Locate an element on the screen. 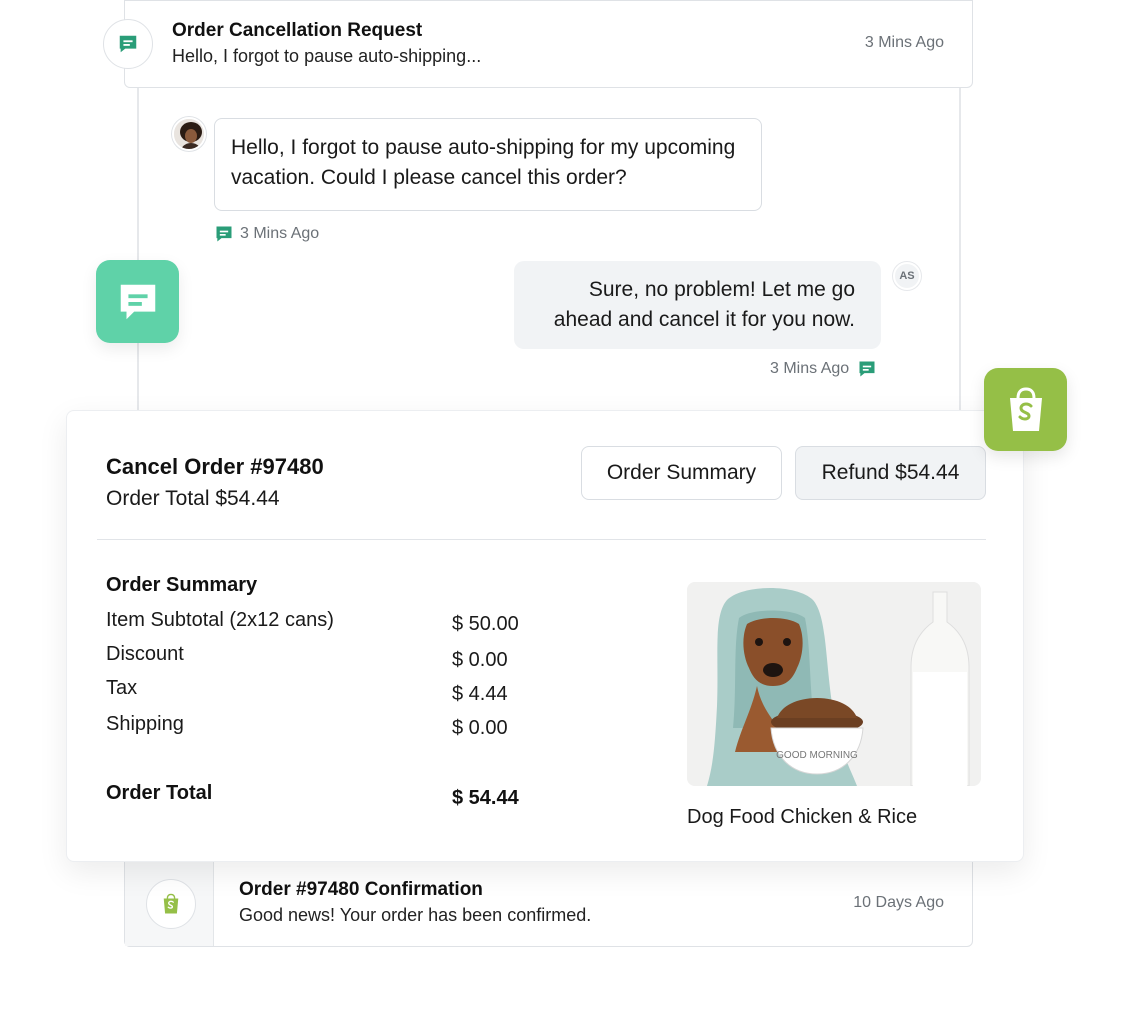 This screenshot has width=1130, height=1019. cancel-order-title: Cancel Order #97480 is located at coordinates (215, 466).